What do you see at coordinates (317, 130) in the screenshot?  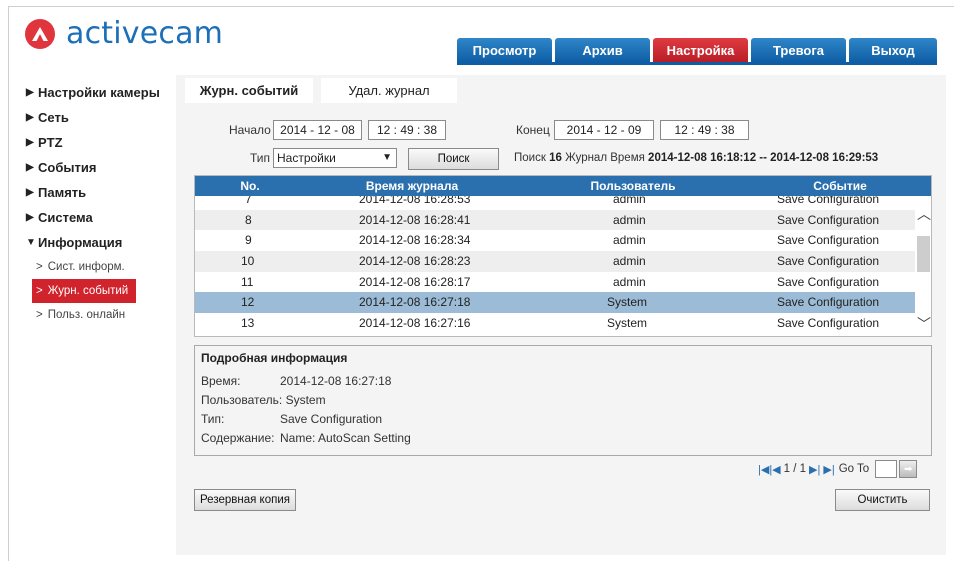 I see `start-date-input: 2014 - 12 - 08` at bounding box center [317, 130].